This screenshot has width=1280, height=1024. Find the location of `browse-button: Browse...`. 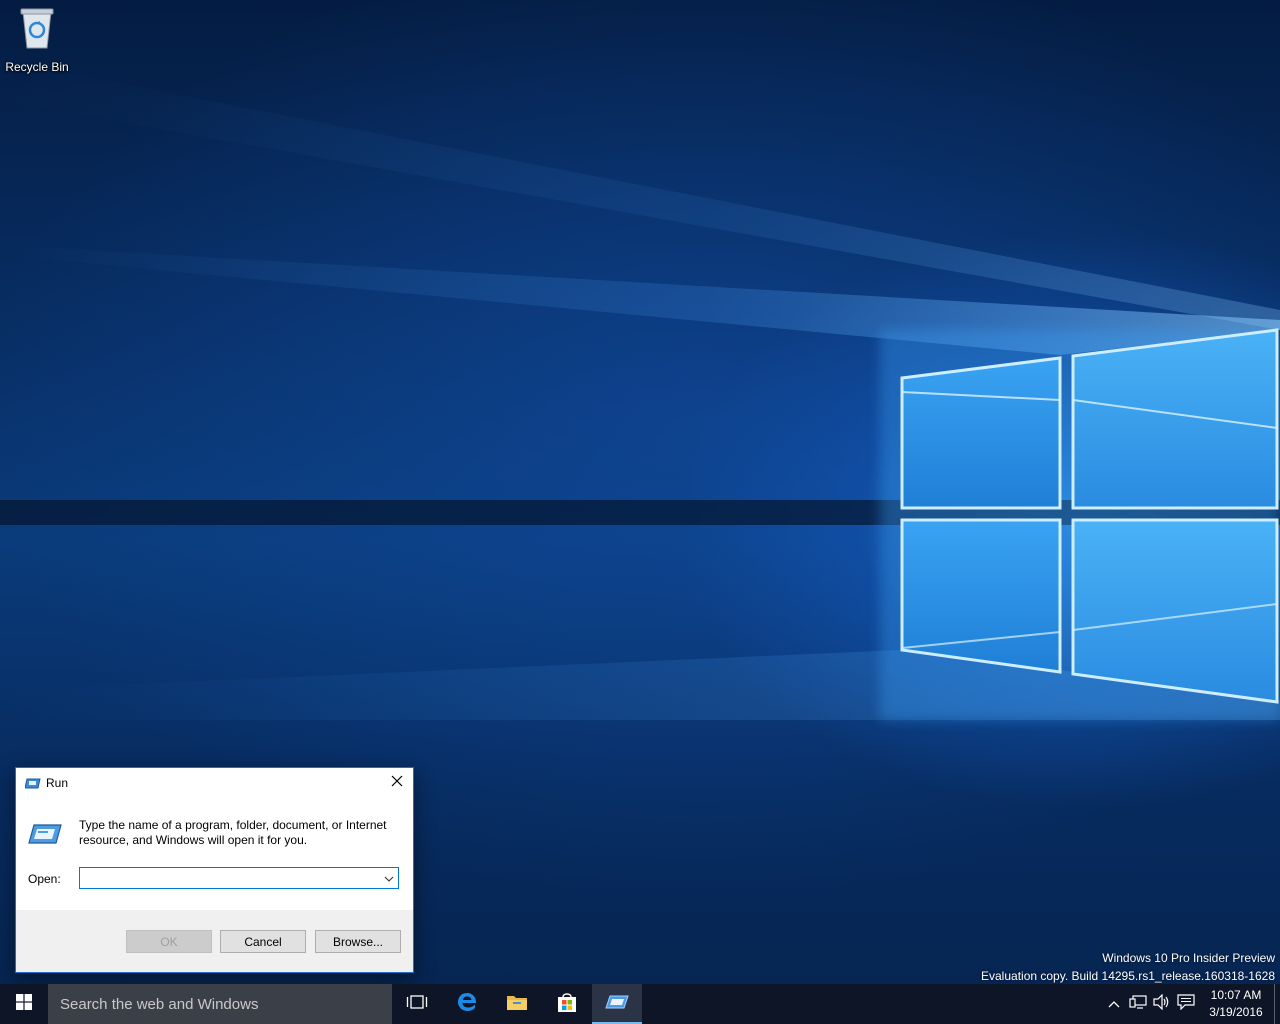

browse-button: Browse... is located at coordinates (358, 941).